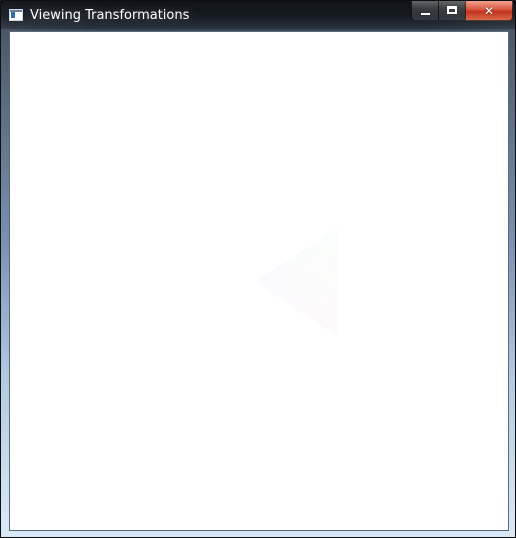 Image resolution: width=516 pixels, height=538 pixels. I want to click on close-button: ✕, so click(489, 11).